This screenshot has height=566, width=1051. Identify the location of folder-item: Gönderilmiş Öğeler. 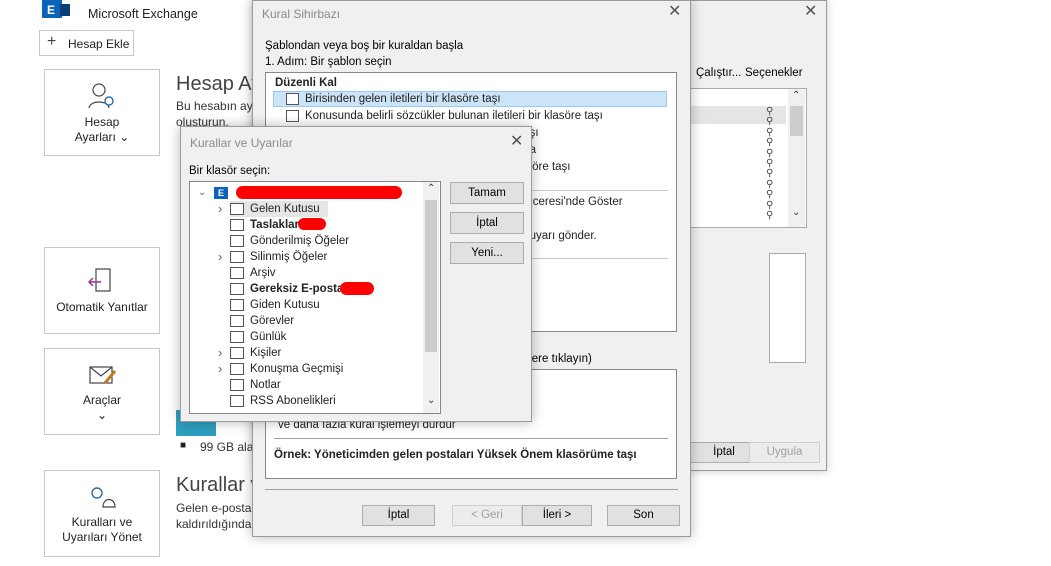
(318, 241).